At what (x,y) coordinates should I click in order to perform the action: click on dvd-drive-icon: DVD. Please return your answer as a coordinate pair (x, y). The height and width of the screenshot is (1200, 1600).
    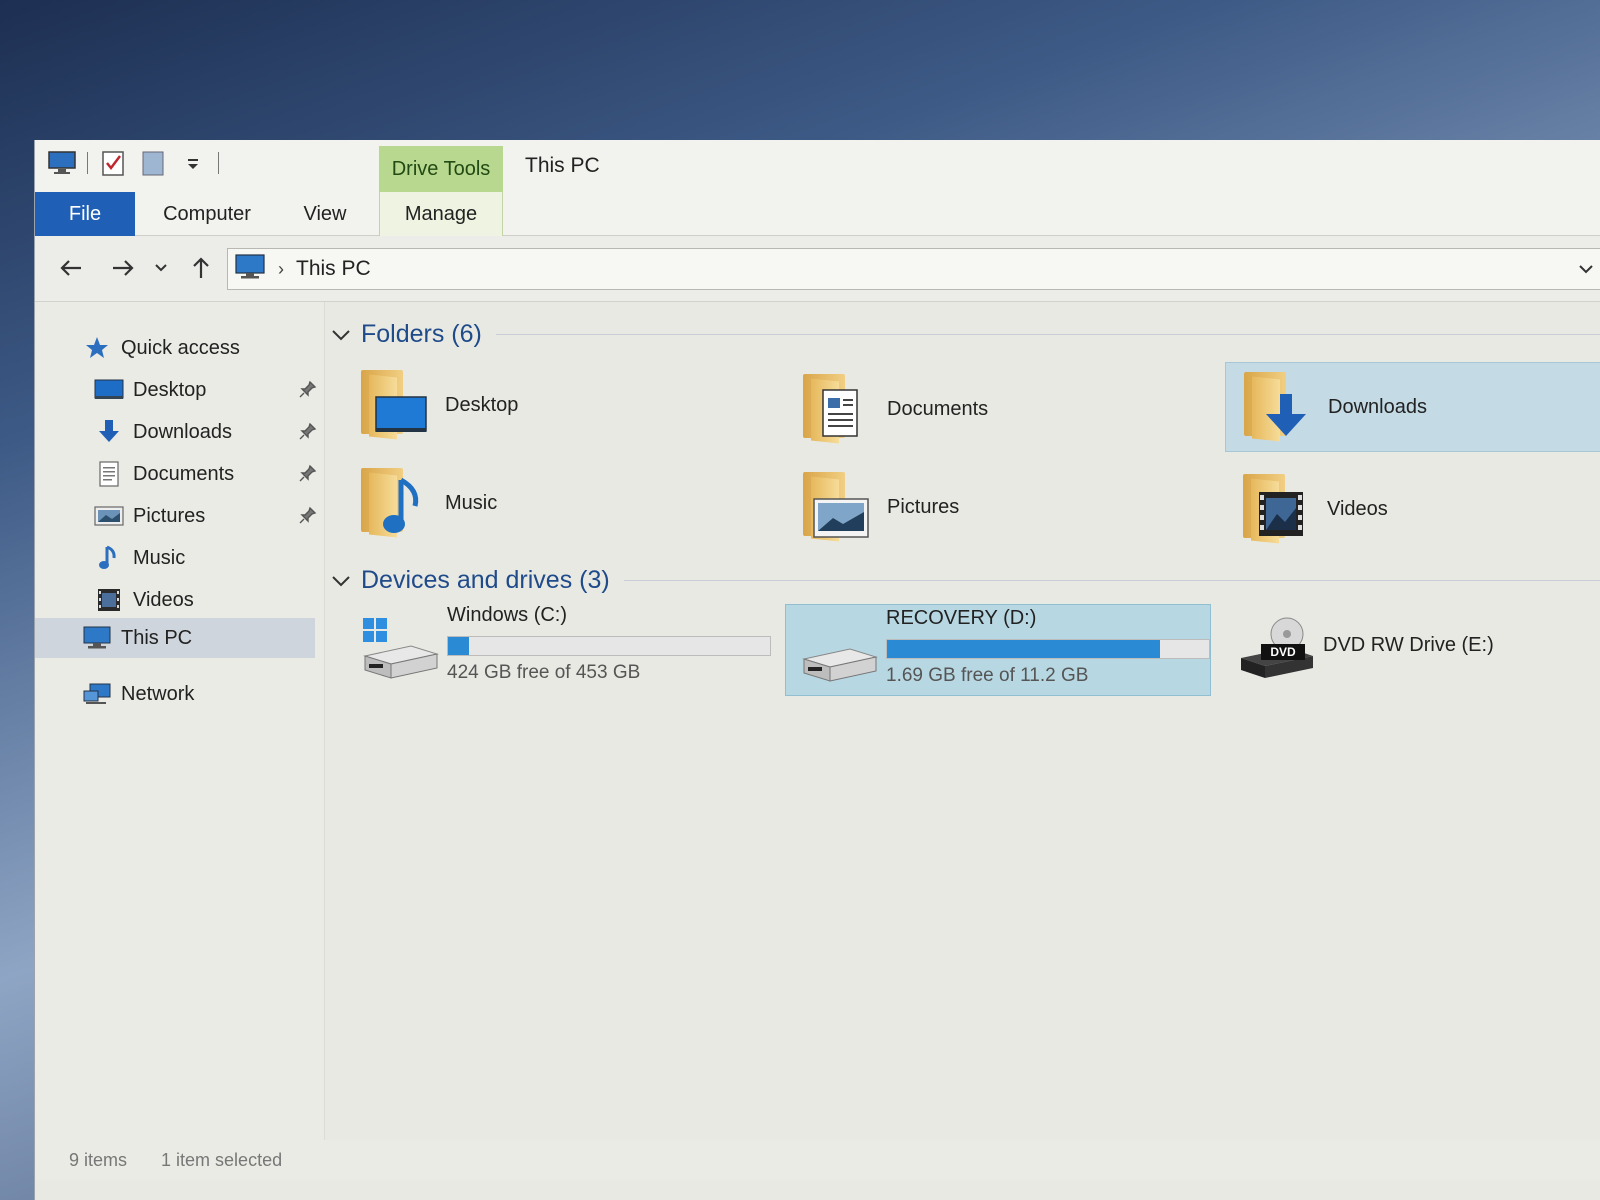
    Looking at the image, I should click on (1276, 649).